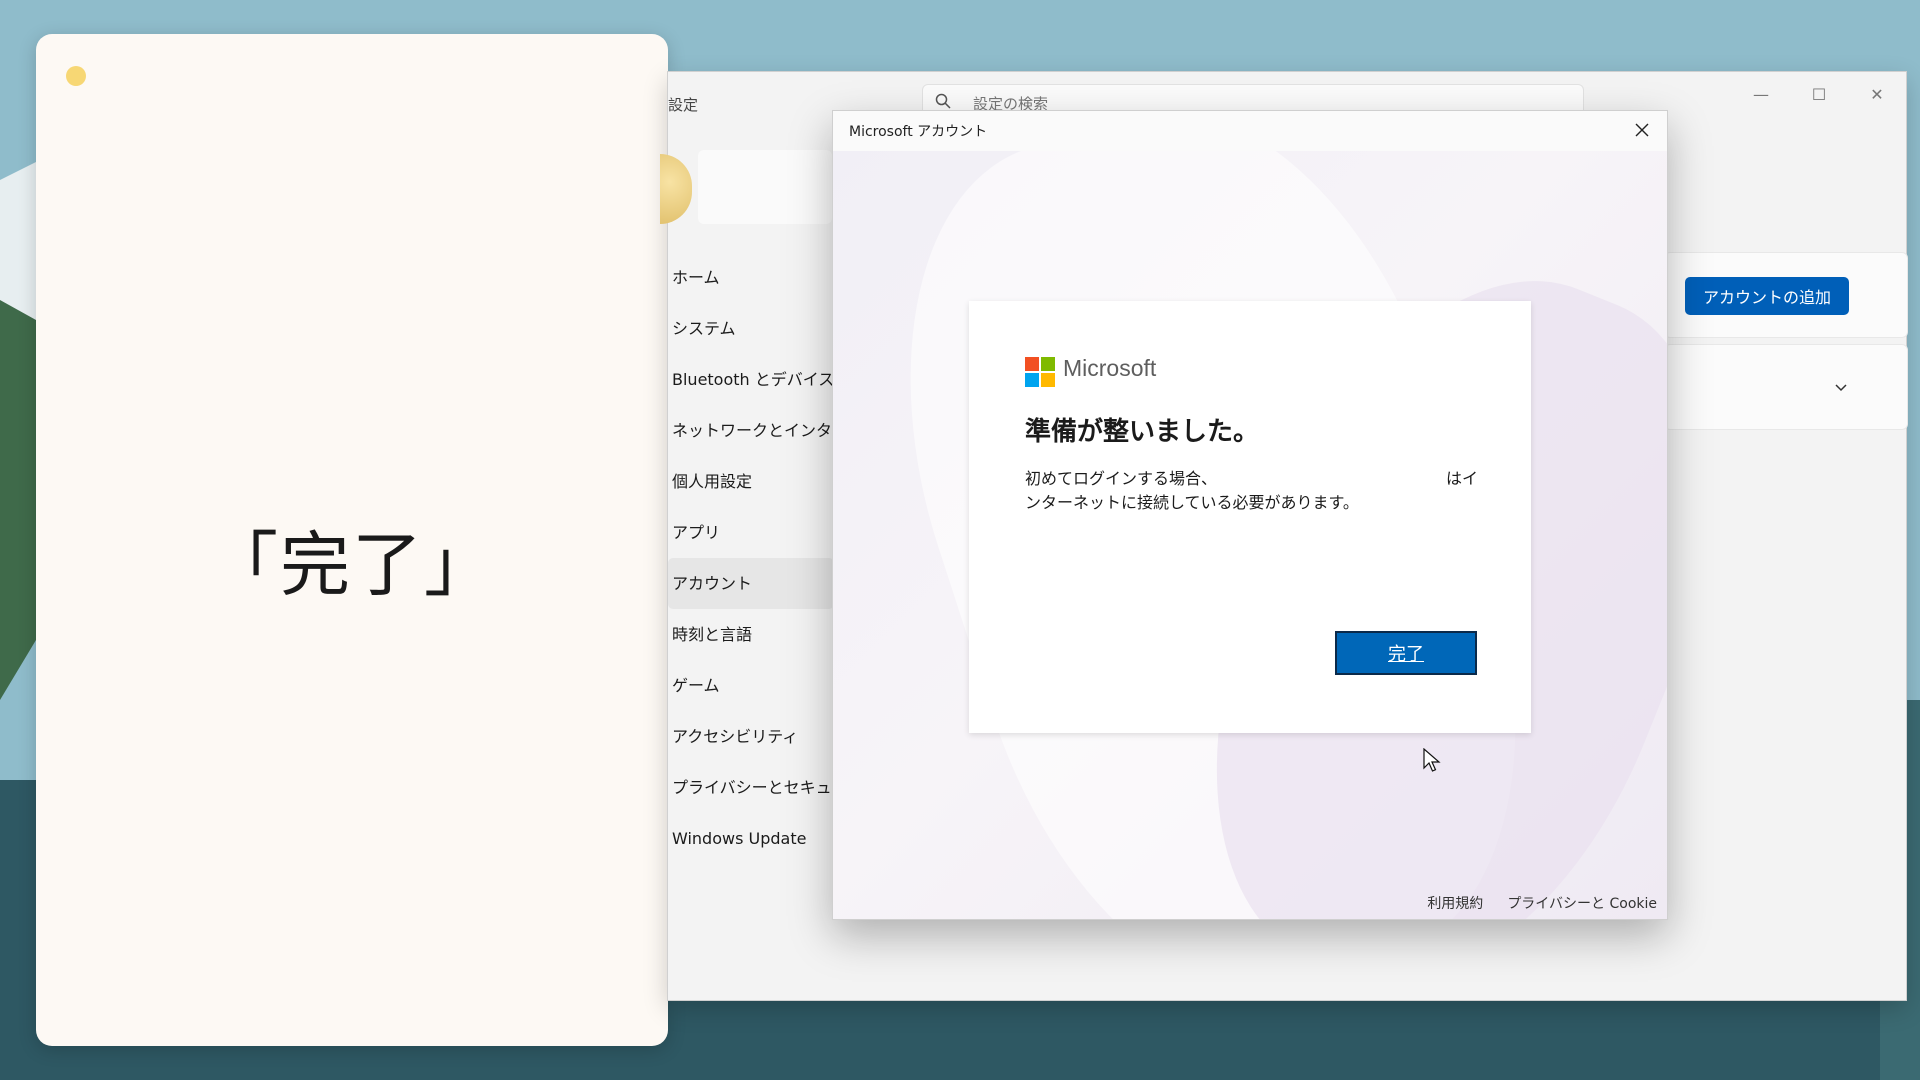  I want to click on terms-of-use-link: 利用規約, so click(1455, 903).